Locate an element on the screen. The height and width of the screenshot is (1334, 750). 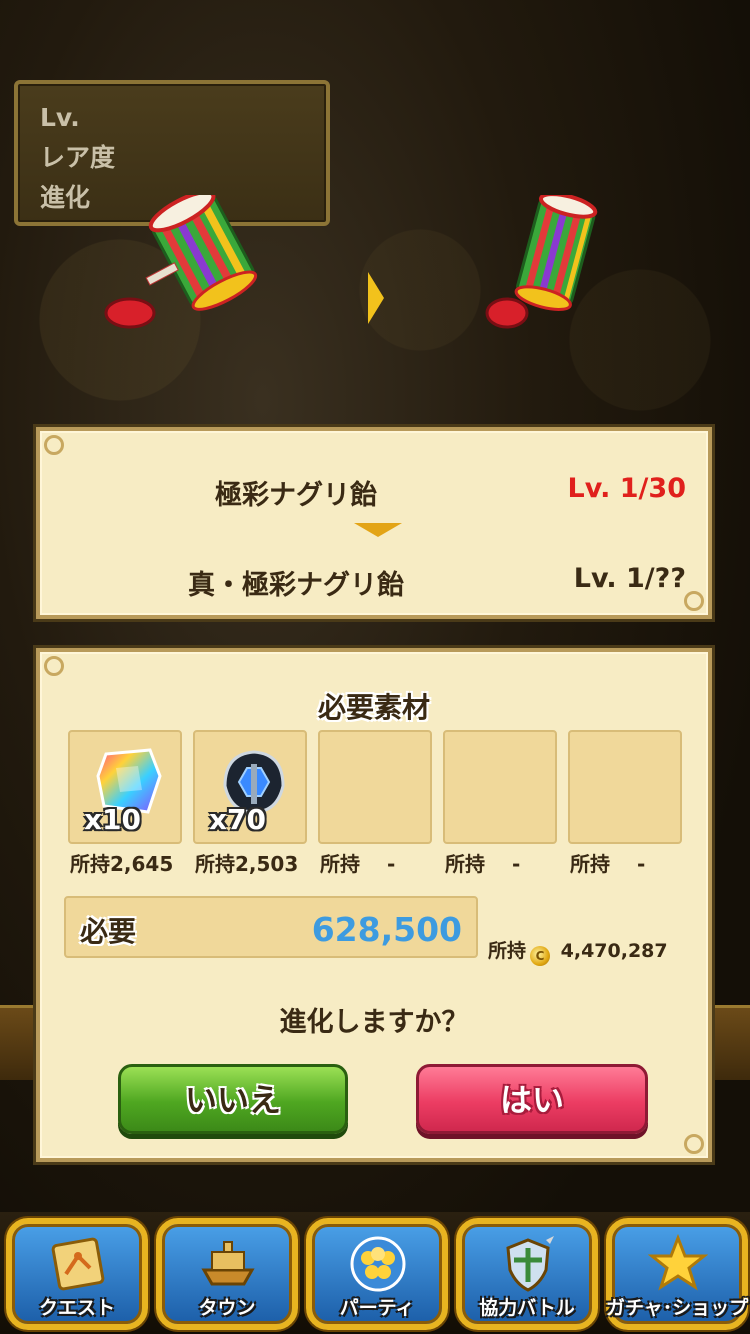
from-item-name: 極彩ナグリ飴 is located at coordinates (296, 495).